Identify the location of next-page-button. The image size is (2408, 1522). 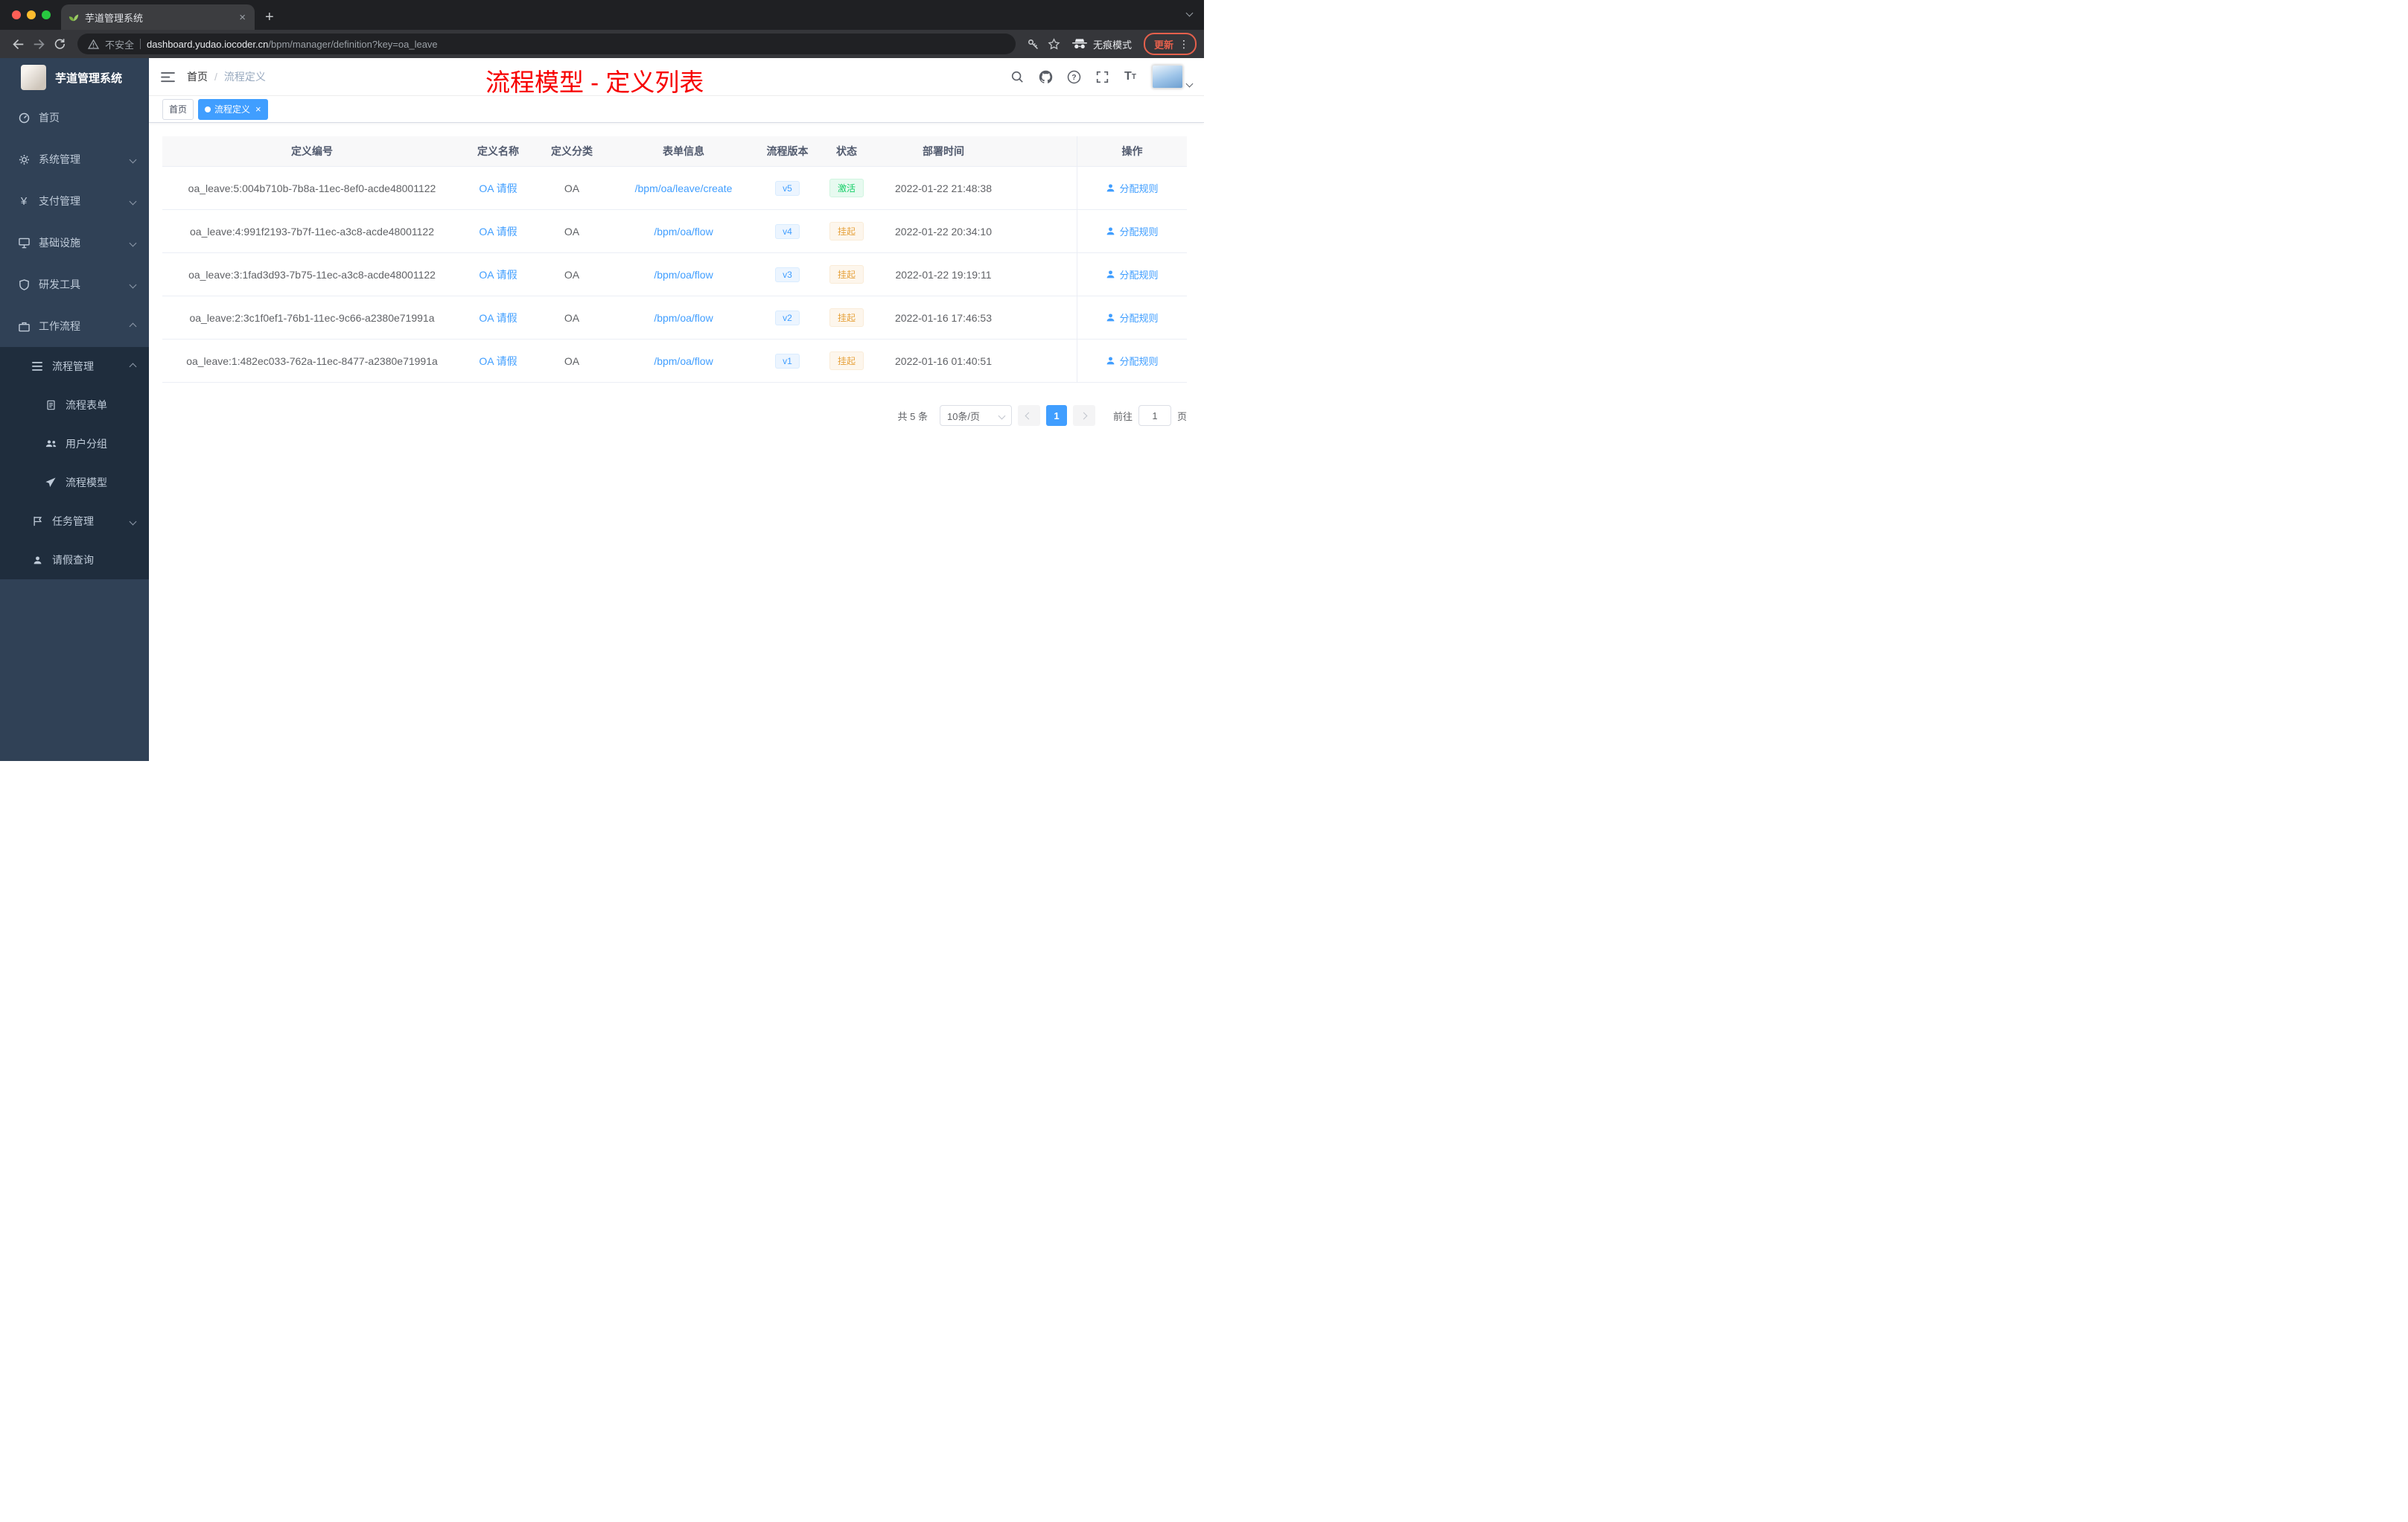
(1083, 415).